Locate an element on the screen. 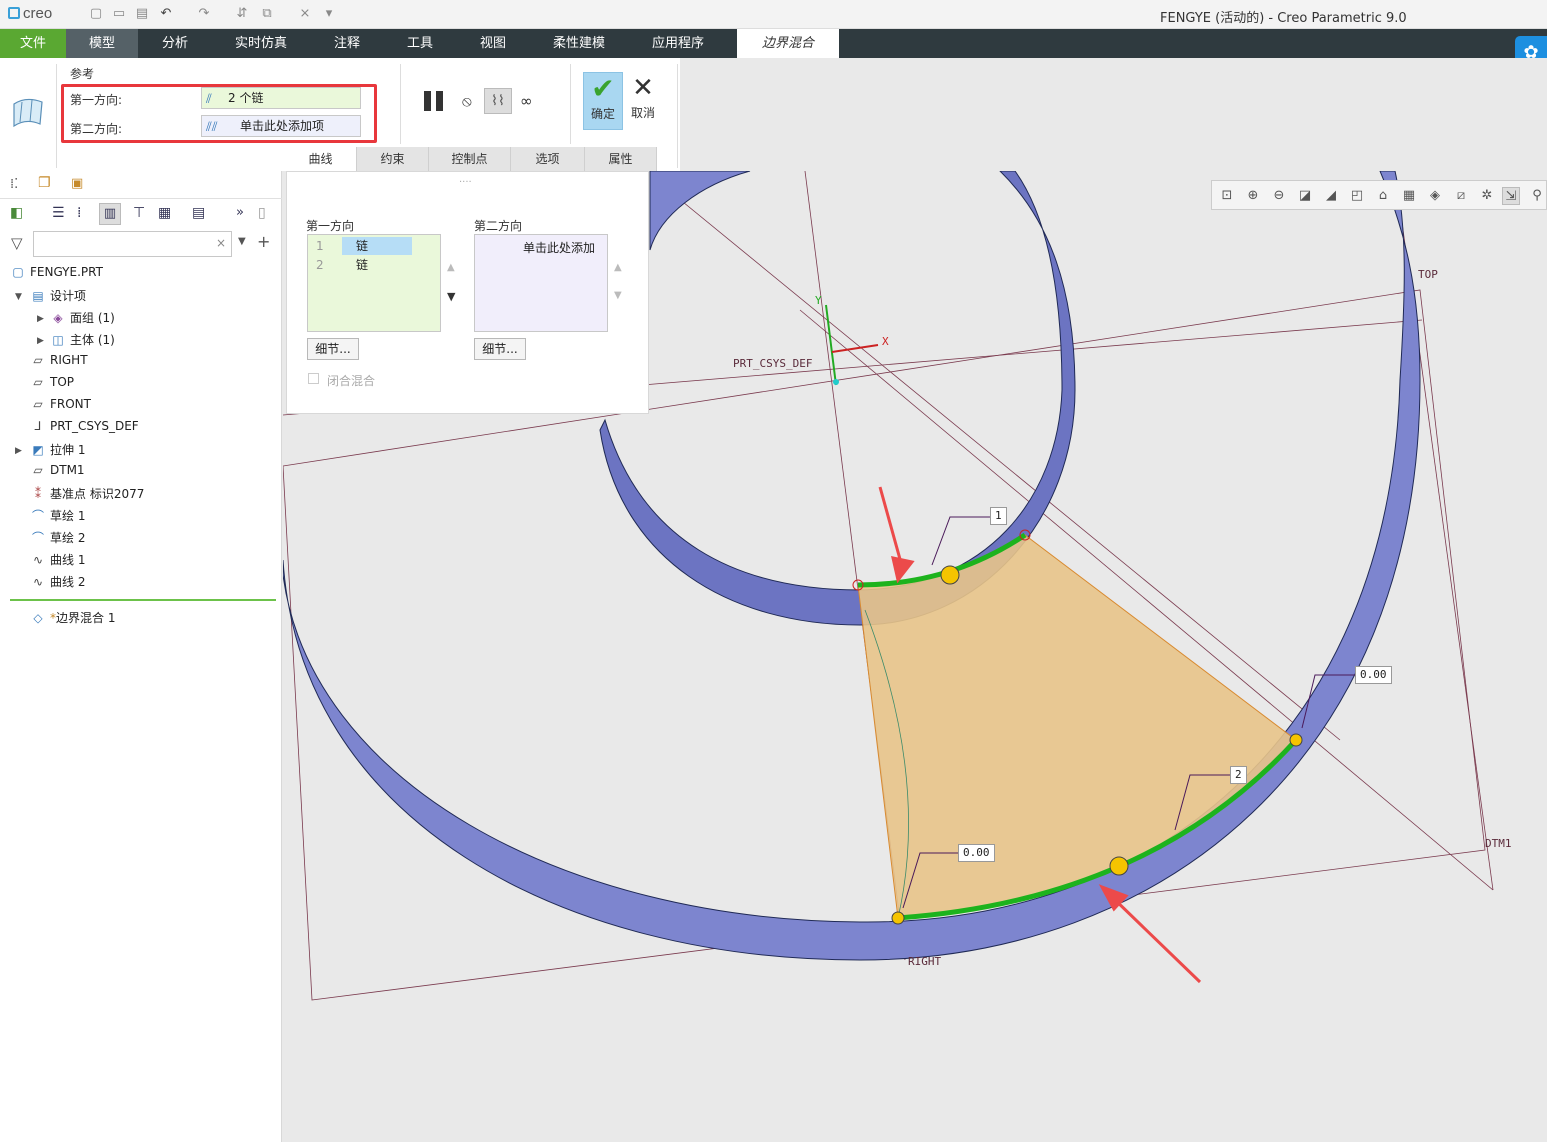 Image resolution: width=1547 pixels, height=1142 pixels. insert-indicator is located at coordinates (143, 600).